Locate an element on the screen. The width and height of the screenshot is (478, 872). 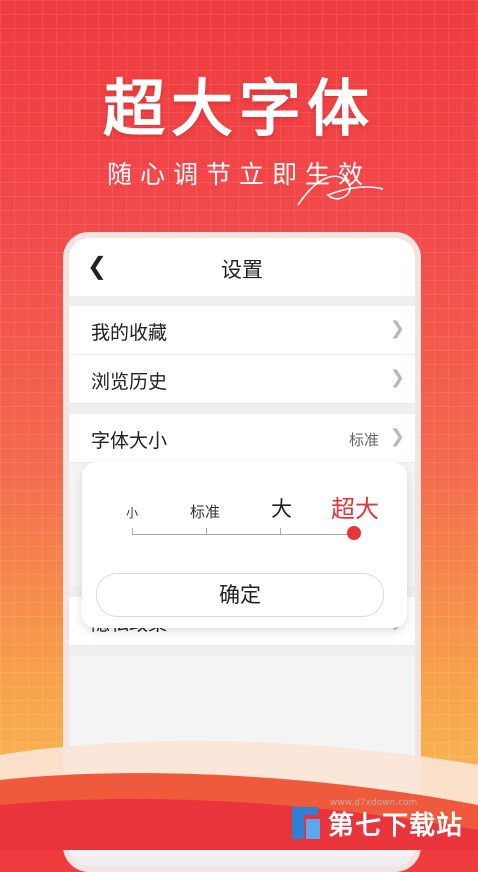
row-favorites: 我的收藏 ❯ is located at coordinates (242, 330).